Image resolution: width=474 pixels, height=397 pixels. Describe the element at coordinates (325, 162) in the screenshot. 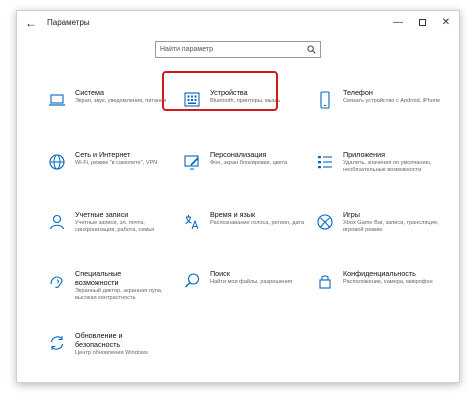

I see `apps-list-icon` at that location.